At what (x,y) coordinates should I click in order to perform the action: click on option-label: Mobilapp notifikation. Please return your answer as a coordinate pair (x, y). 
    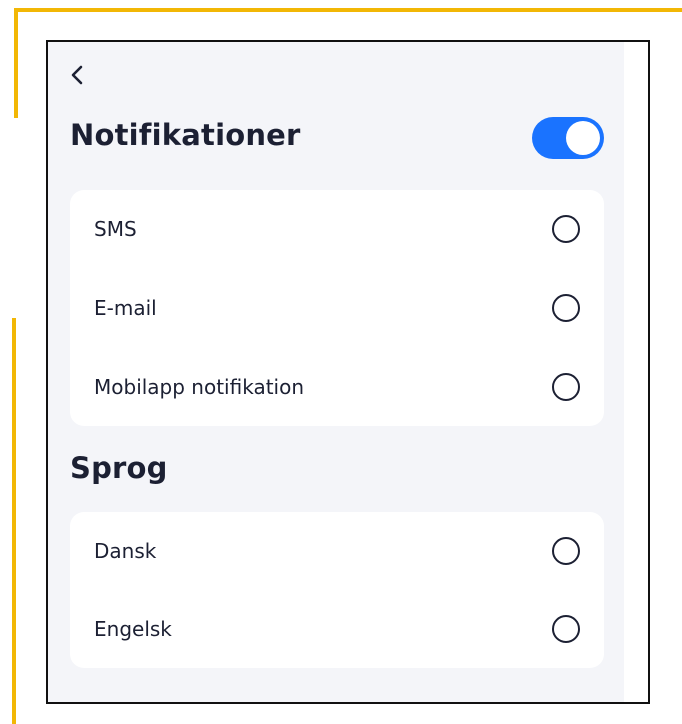
    Looking at the image, I should click on (199, 387).